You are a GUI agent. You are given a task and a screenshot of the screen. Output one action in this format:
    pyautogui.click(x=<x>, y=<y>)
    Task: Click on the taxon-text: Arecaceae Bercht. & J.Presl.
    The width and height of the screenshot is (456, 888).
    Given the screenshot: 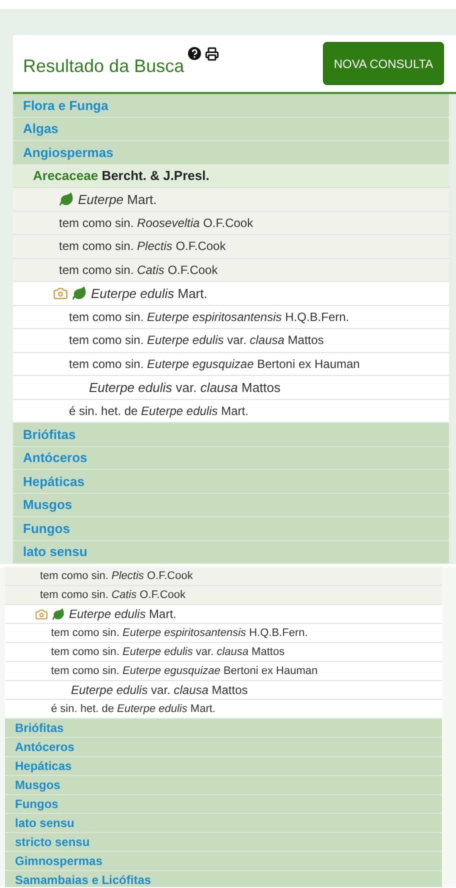 What is the action you would take?
    pyautogui.click(x=121, y=176)
    